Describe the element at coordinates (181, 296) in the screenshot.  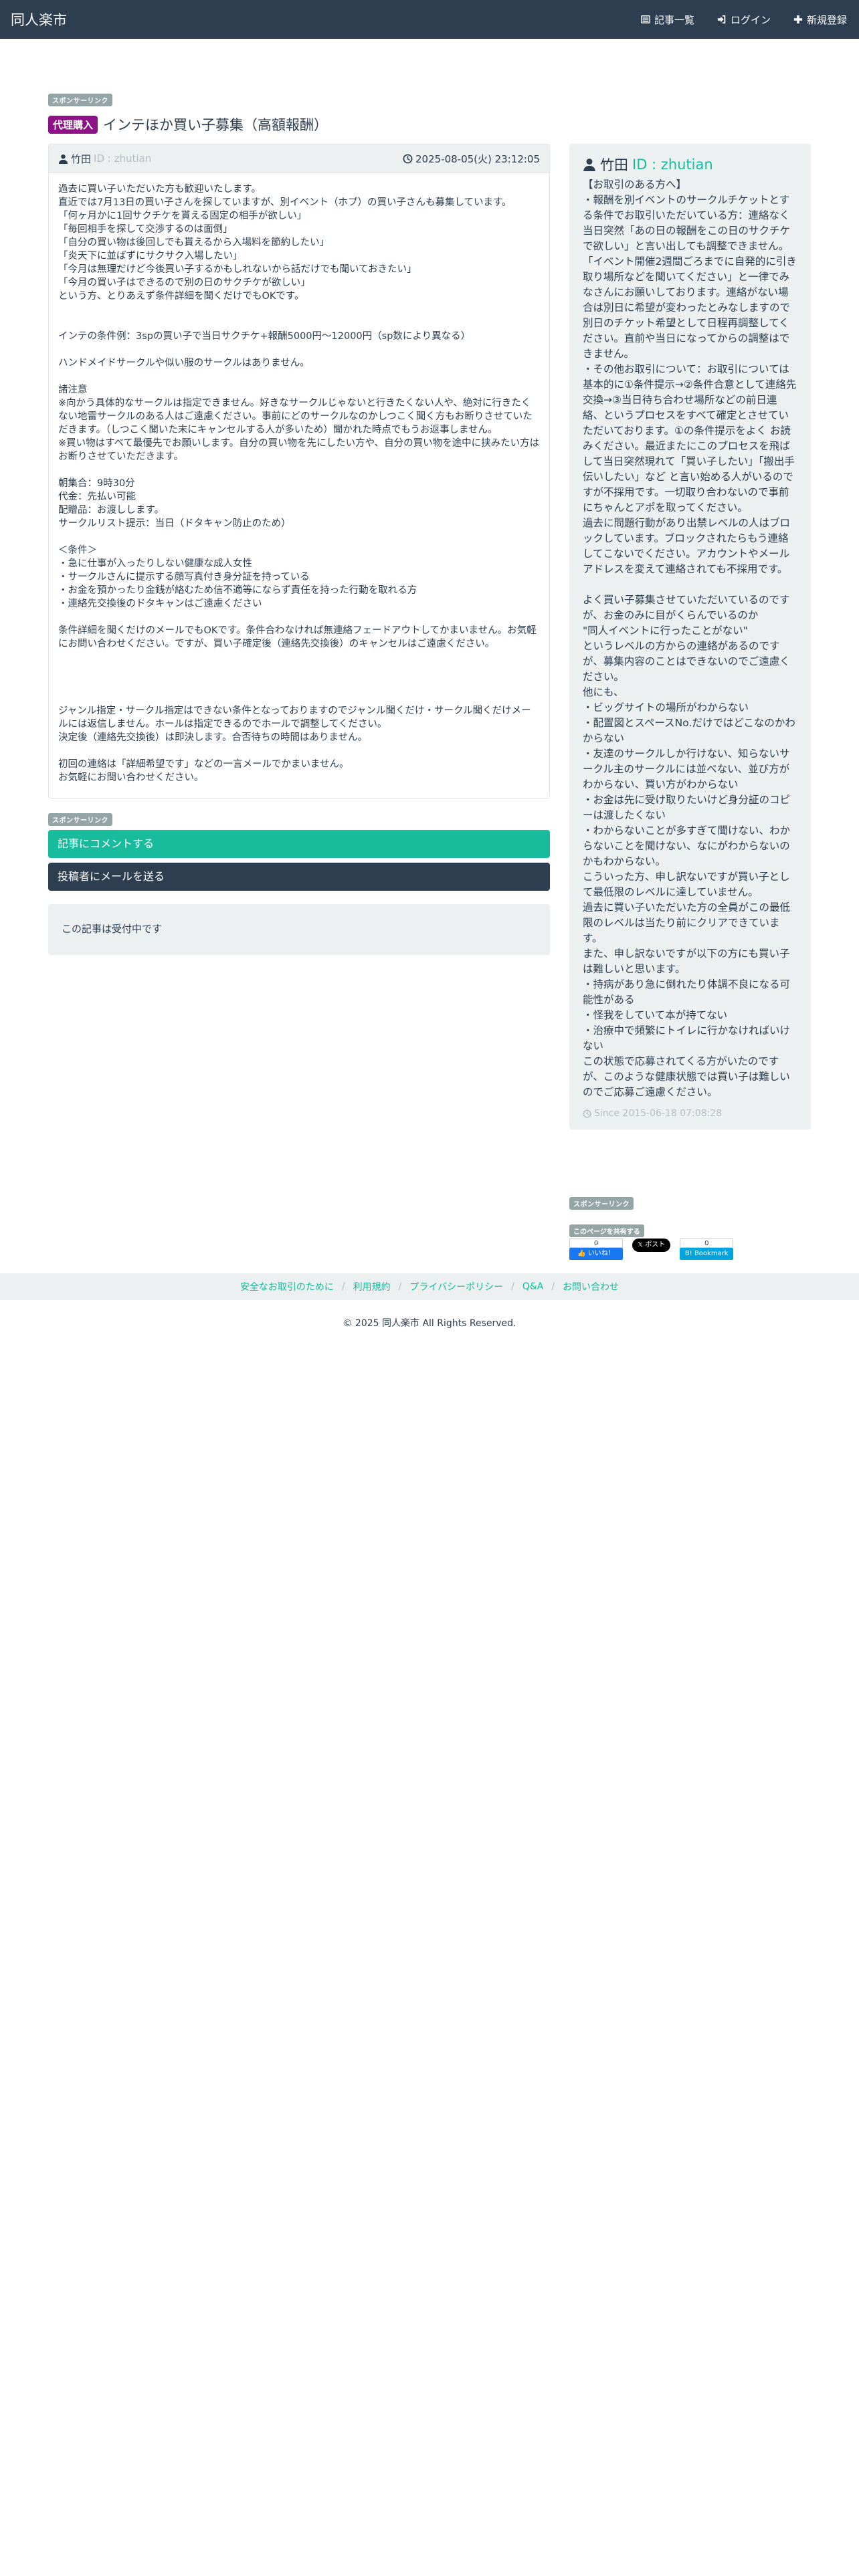
I see `article-body-line: という方、とりあえず条件詳細を聞くだけでもOKです。` at that location.